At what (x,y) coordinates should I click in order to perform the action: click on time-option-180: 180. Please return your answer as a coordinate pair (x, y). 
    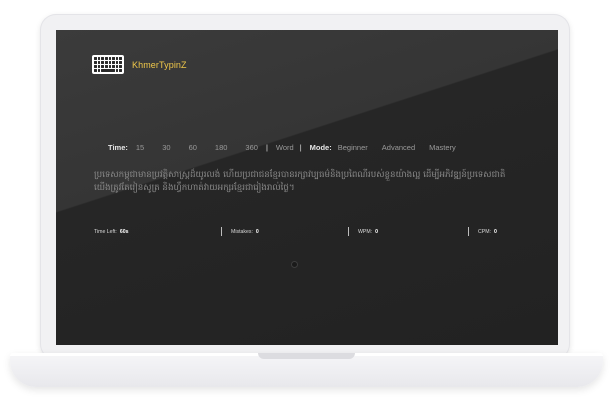
    Looking at the image, I should click on (221, 147).